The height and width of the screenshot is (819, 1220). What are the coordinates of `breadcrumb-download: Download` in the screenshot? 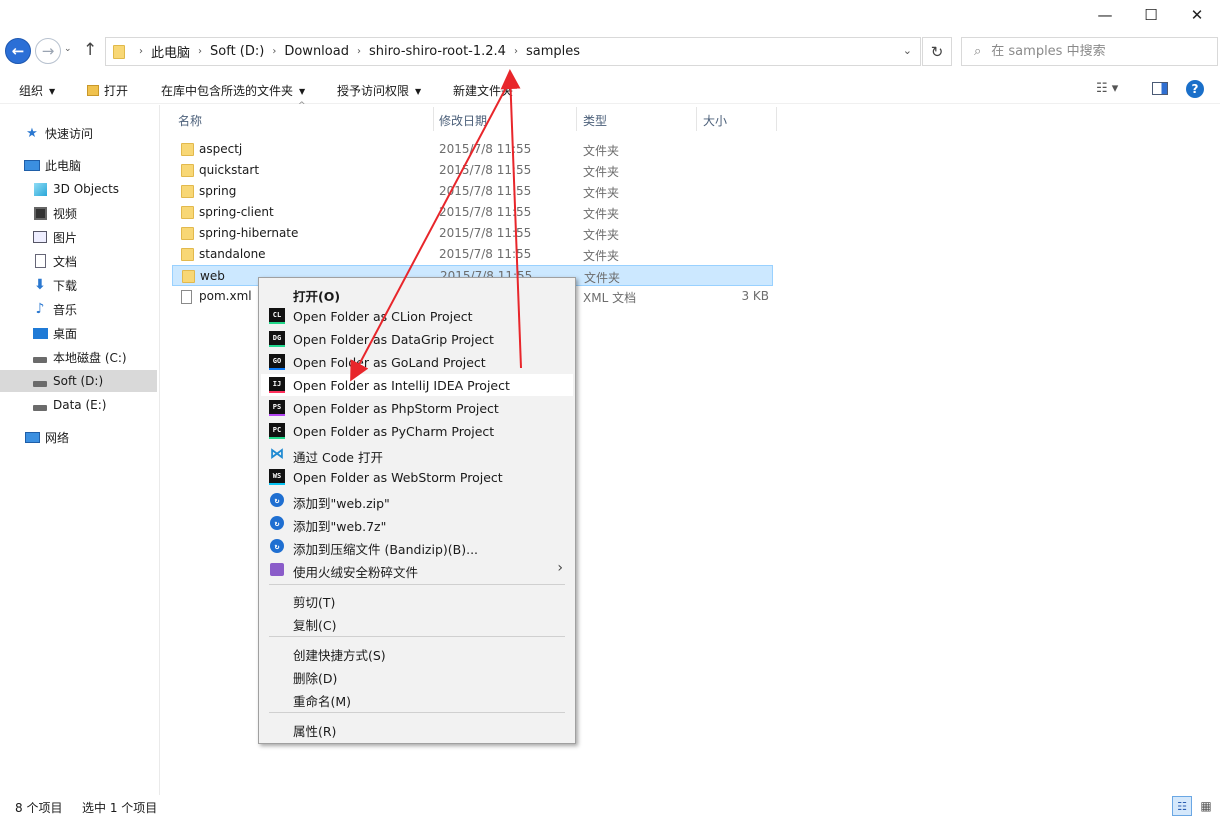 It's located at (316, 51).